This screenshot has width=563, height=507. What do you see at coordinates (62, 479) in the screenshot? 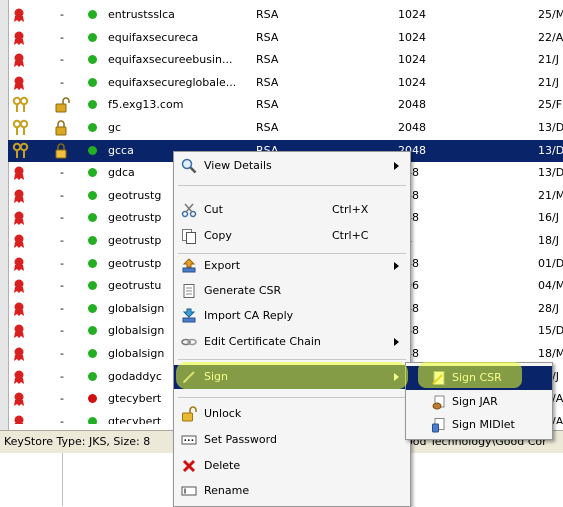
I see `lower-divider` at bounding box center [62, 479].